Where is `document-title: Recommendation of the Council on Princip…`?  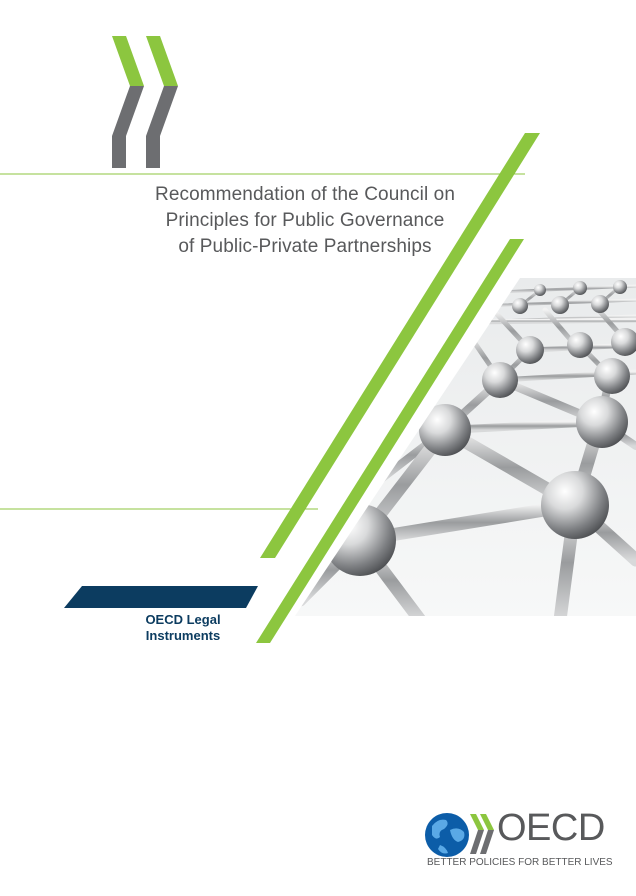
document-title: Recommendation of the Council on Princip… is located at coordinates (305, 221).